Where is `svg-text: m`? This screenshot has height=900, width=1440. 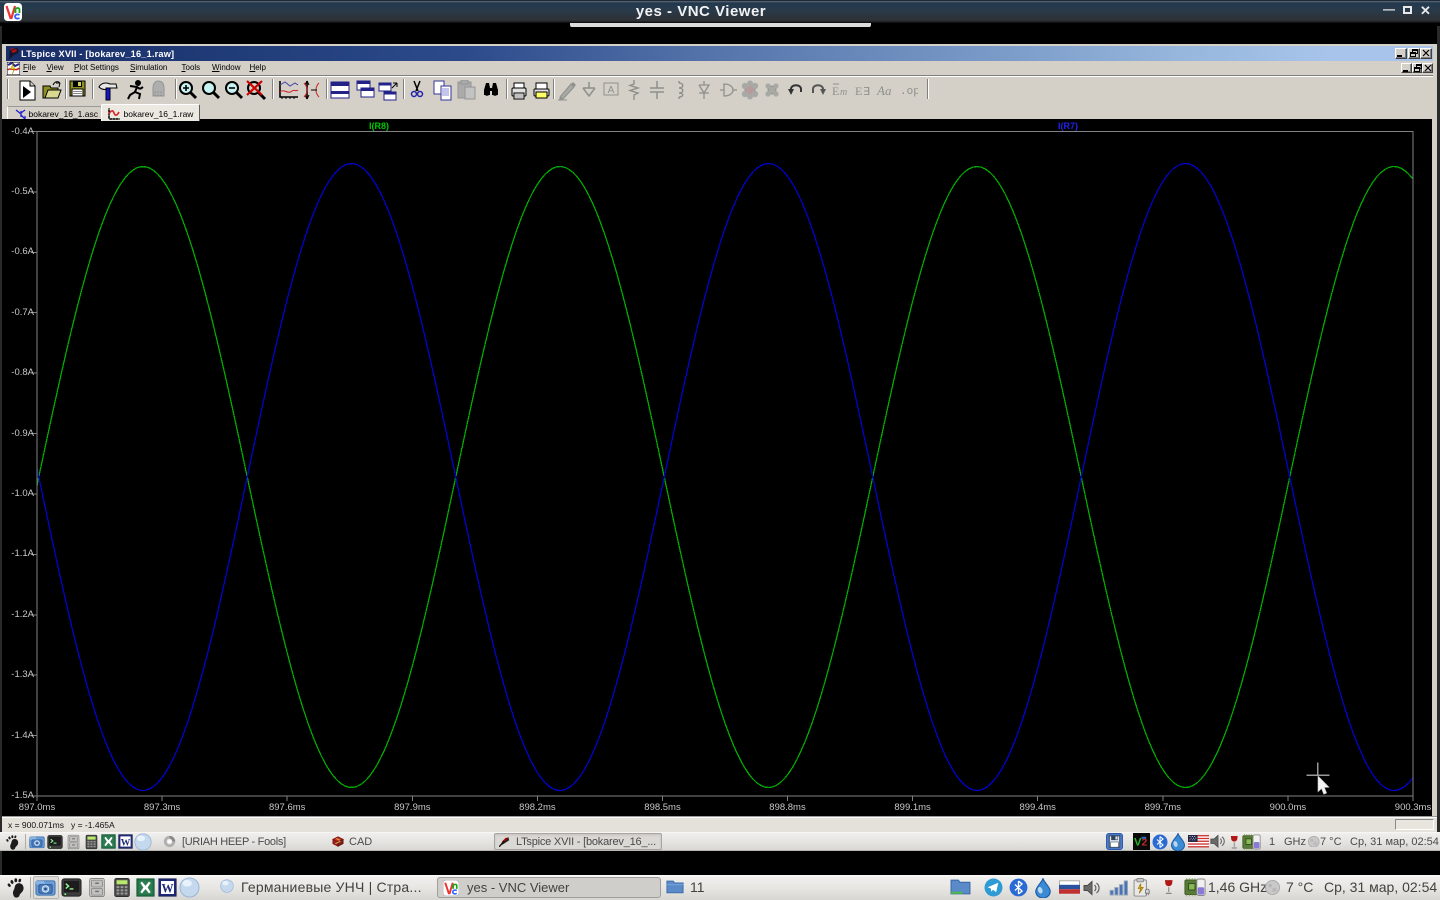 svg-text: m is located at coordinates (843, 92).